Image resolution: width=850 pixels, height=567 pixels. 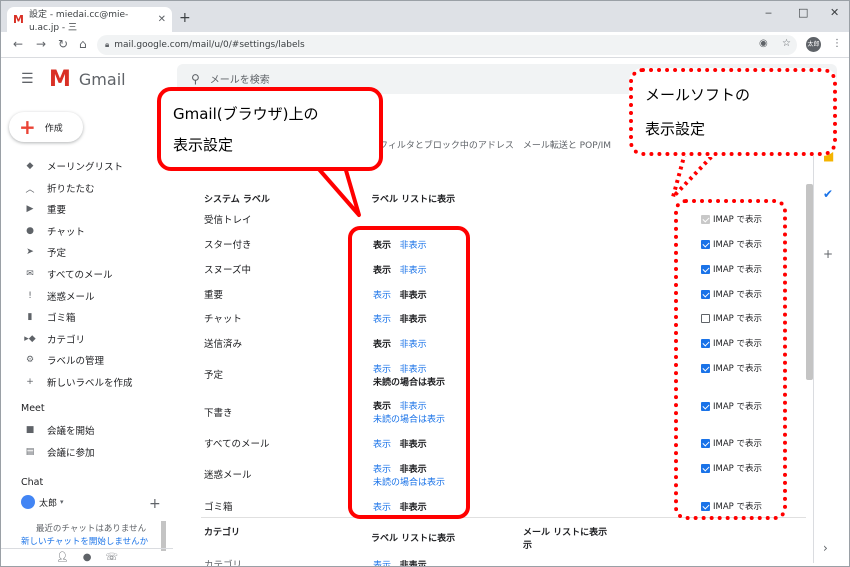 What do you see at coordinates (27, 79) in the screenshot?
I see `main-menu-icon: ☰` at bounding box center [27, 79].